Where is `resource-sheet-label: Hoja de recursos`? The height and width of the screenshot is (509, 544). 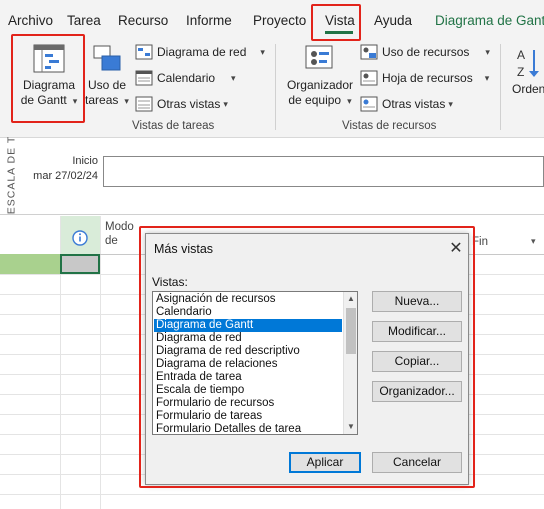 resource-sheet-label: Hoja de recursos is located at coordinates (427, 78).